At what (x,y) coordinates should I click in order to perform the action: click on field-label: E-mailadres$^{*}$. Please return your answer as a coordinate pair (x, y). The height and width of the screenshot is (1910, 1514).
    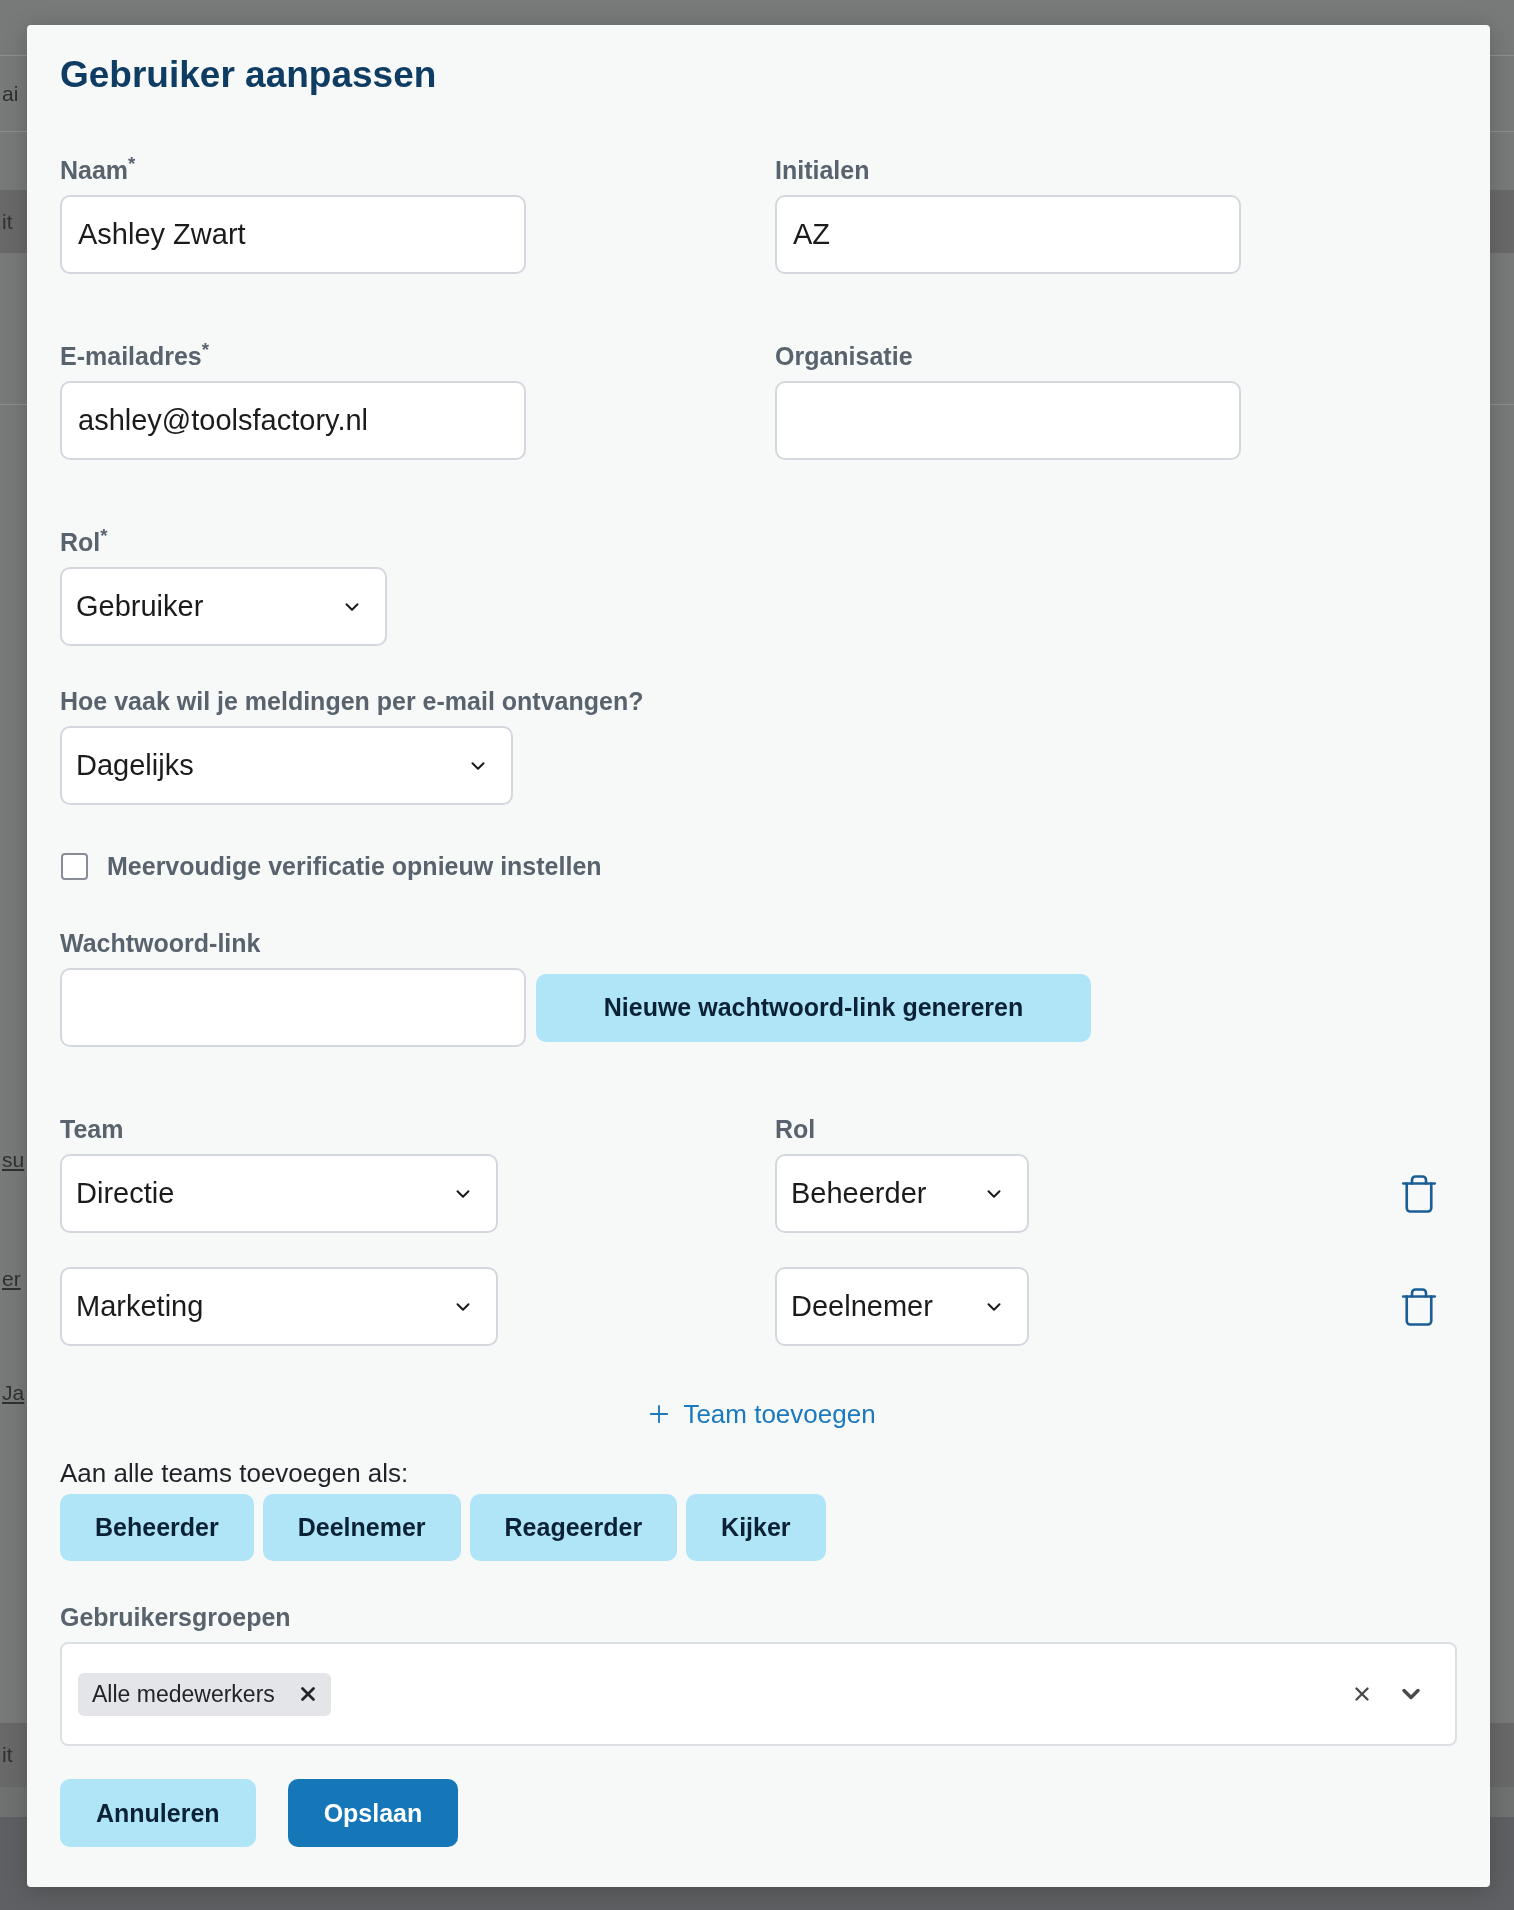
    Looking at the image, I should click on (135, 356).